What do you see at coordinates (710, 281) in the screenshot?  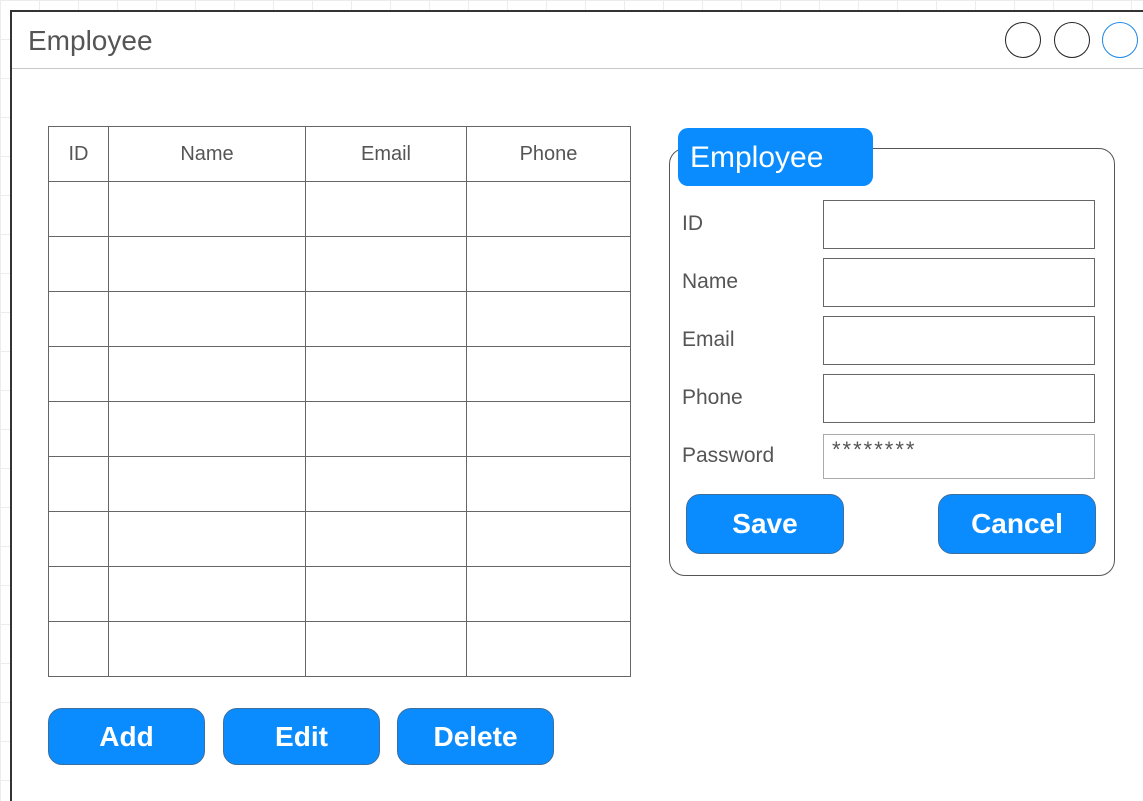 I see `name-label: Name` at bounding box center [710, 281].